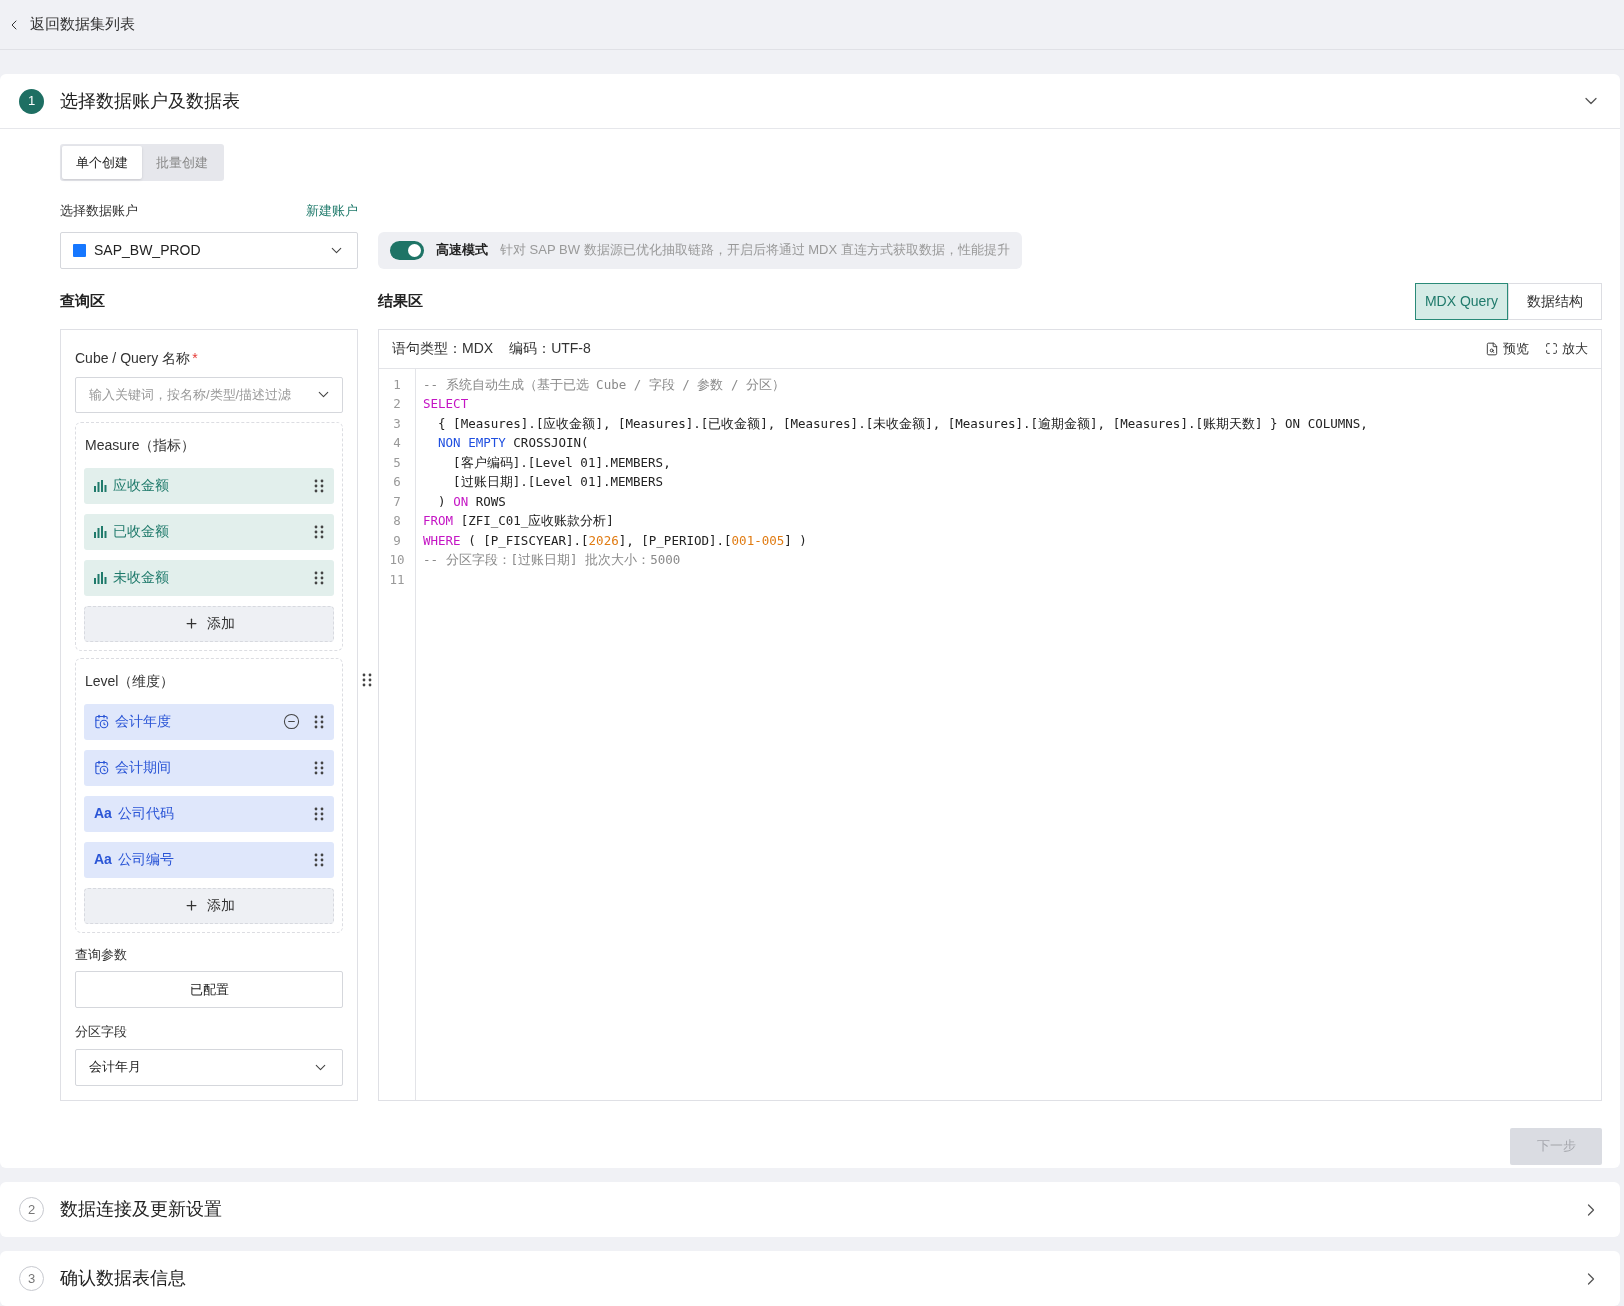 This screenshot has width=1624, height=1306. What do you see at coordinates (332, 211) in the screenshot?
I see `new-account-link: 新建账户` at bounding box center [332, 211].